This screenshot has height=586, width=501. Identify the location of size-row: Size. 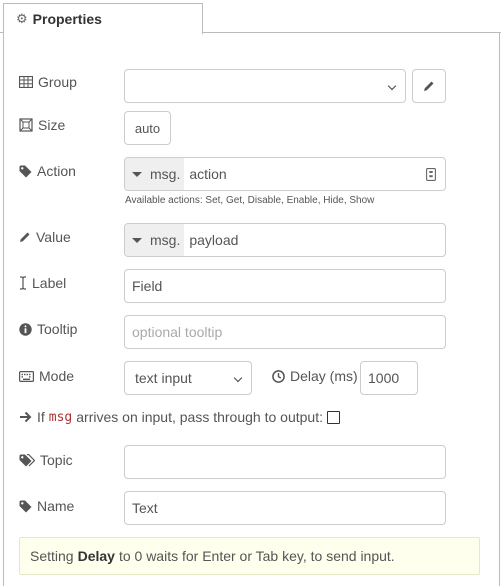
(42, 125).